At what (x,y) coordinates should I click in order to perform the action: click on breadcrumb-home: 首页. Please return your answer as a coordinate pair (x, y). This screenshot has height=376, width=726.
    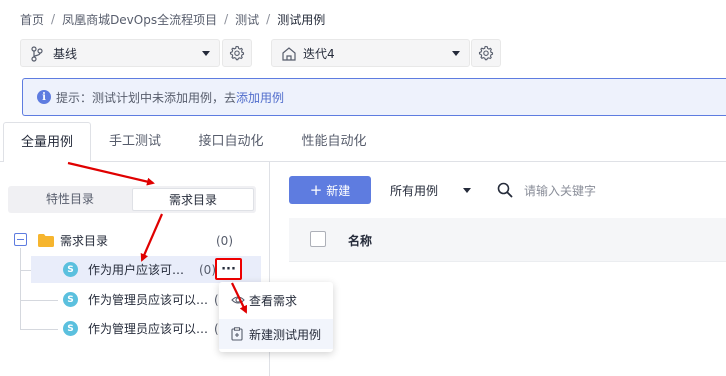
    Looking at the image, I should click on (32, 19).